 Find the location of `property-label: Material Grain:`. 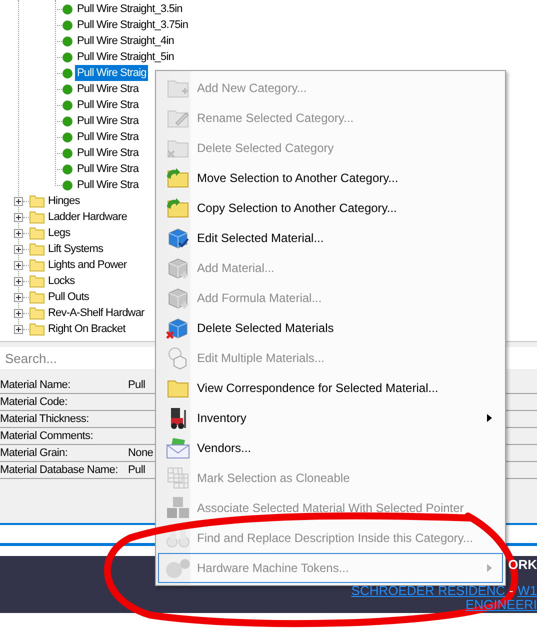

property-label: Material Grain: is located at coordinates (34, 452).